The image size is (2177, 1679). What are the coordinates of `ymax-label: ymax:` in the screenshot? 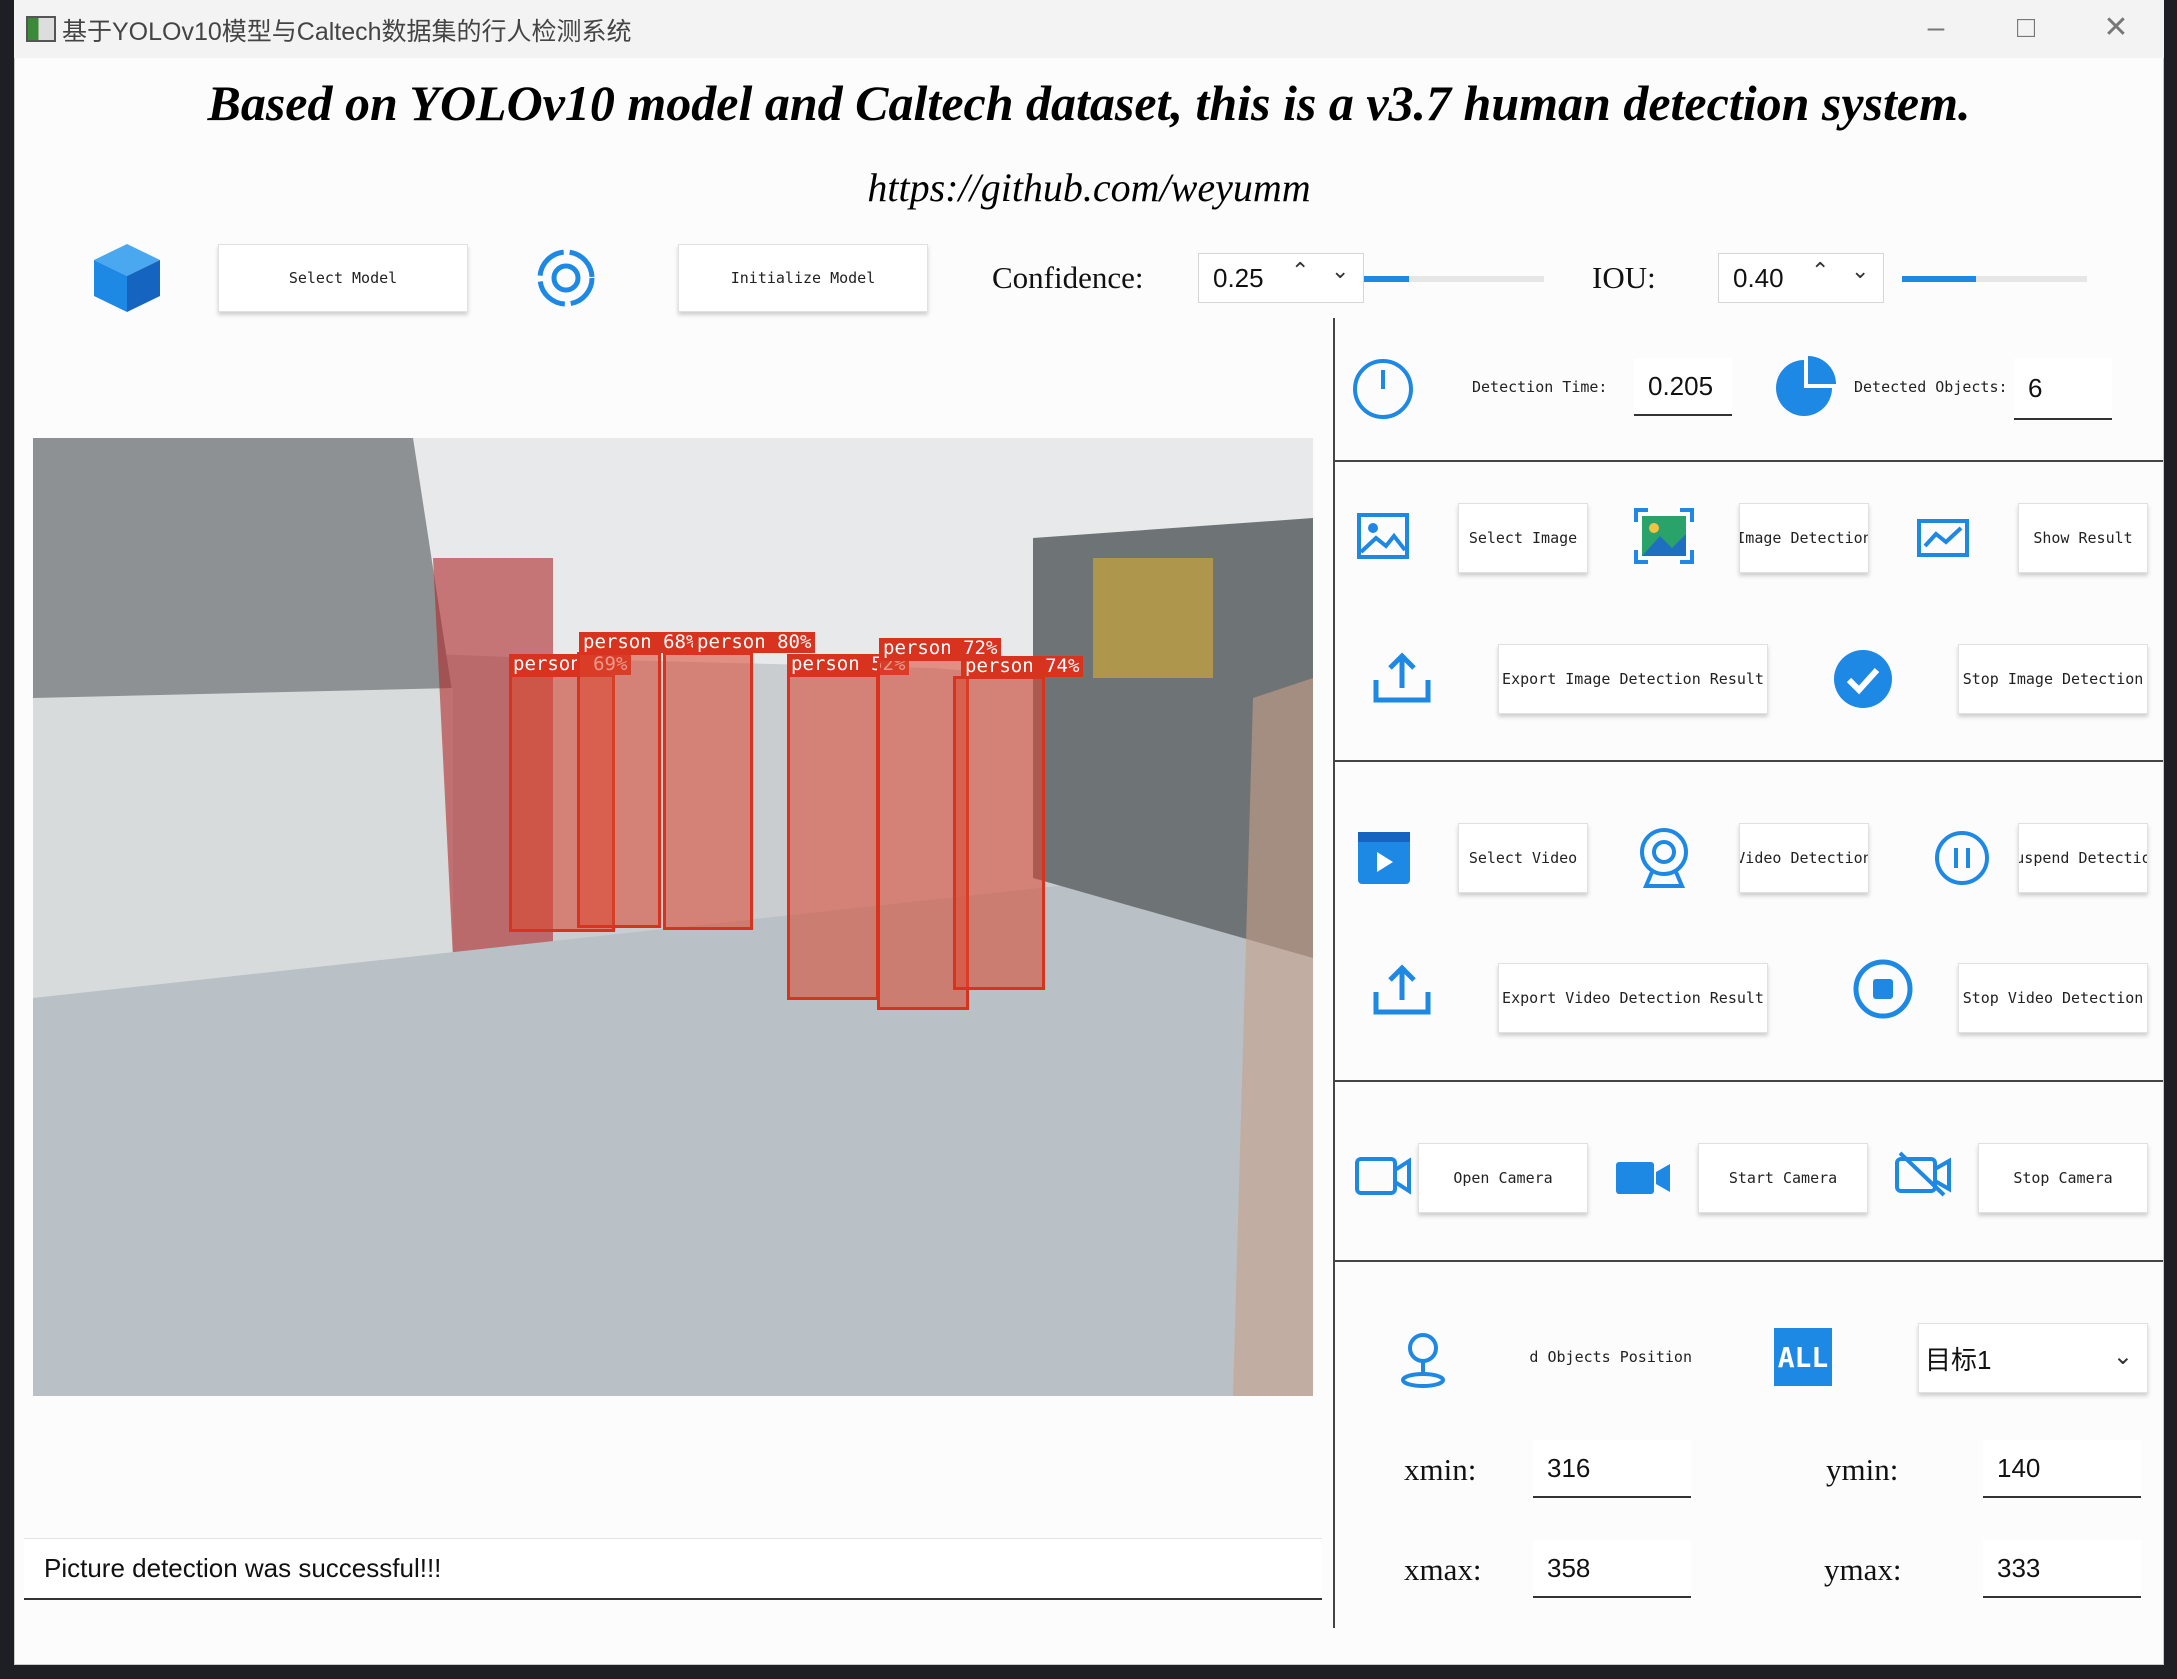 It's located at (1863, 1569).